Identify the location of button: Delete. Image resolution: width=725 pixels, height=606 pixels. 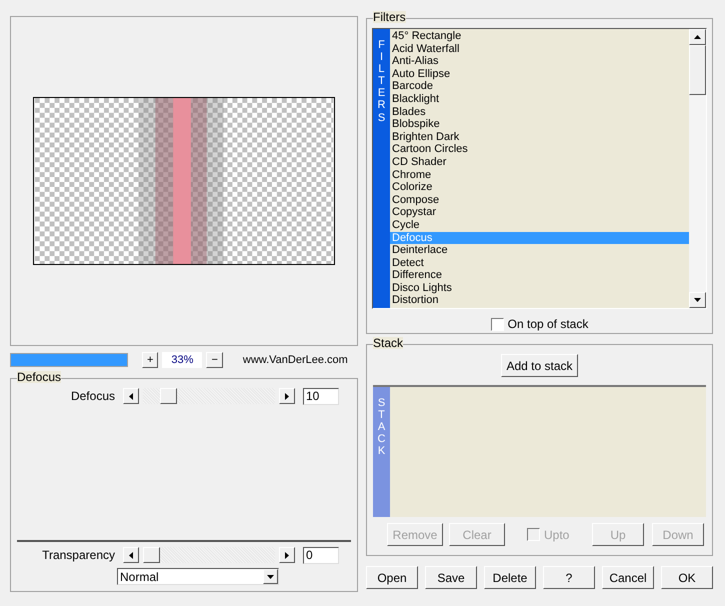
(510, 577).